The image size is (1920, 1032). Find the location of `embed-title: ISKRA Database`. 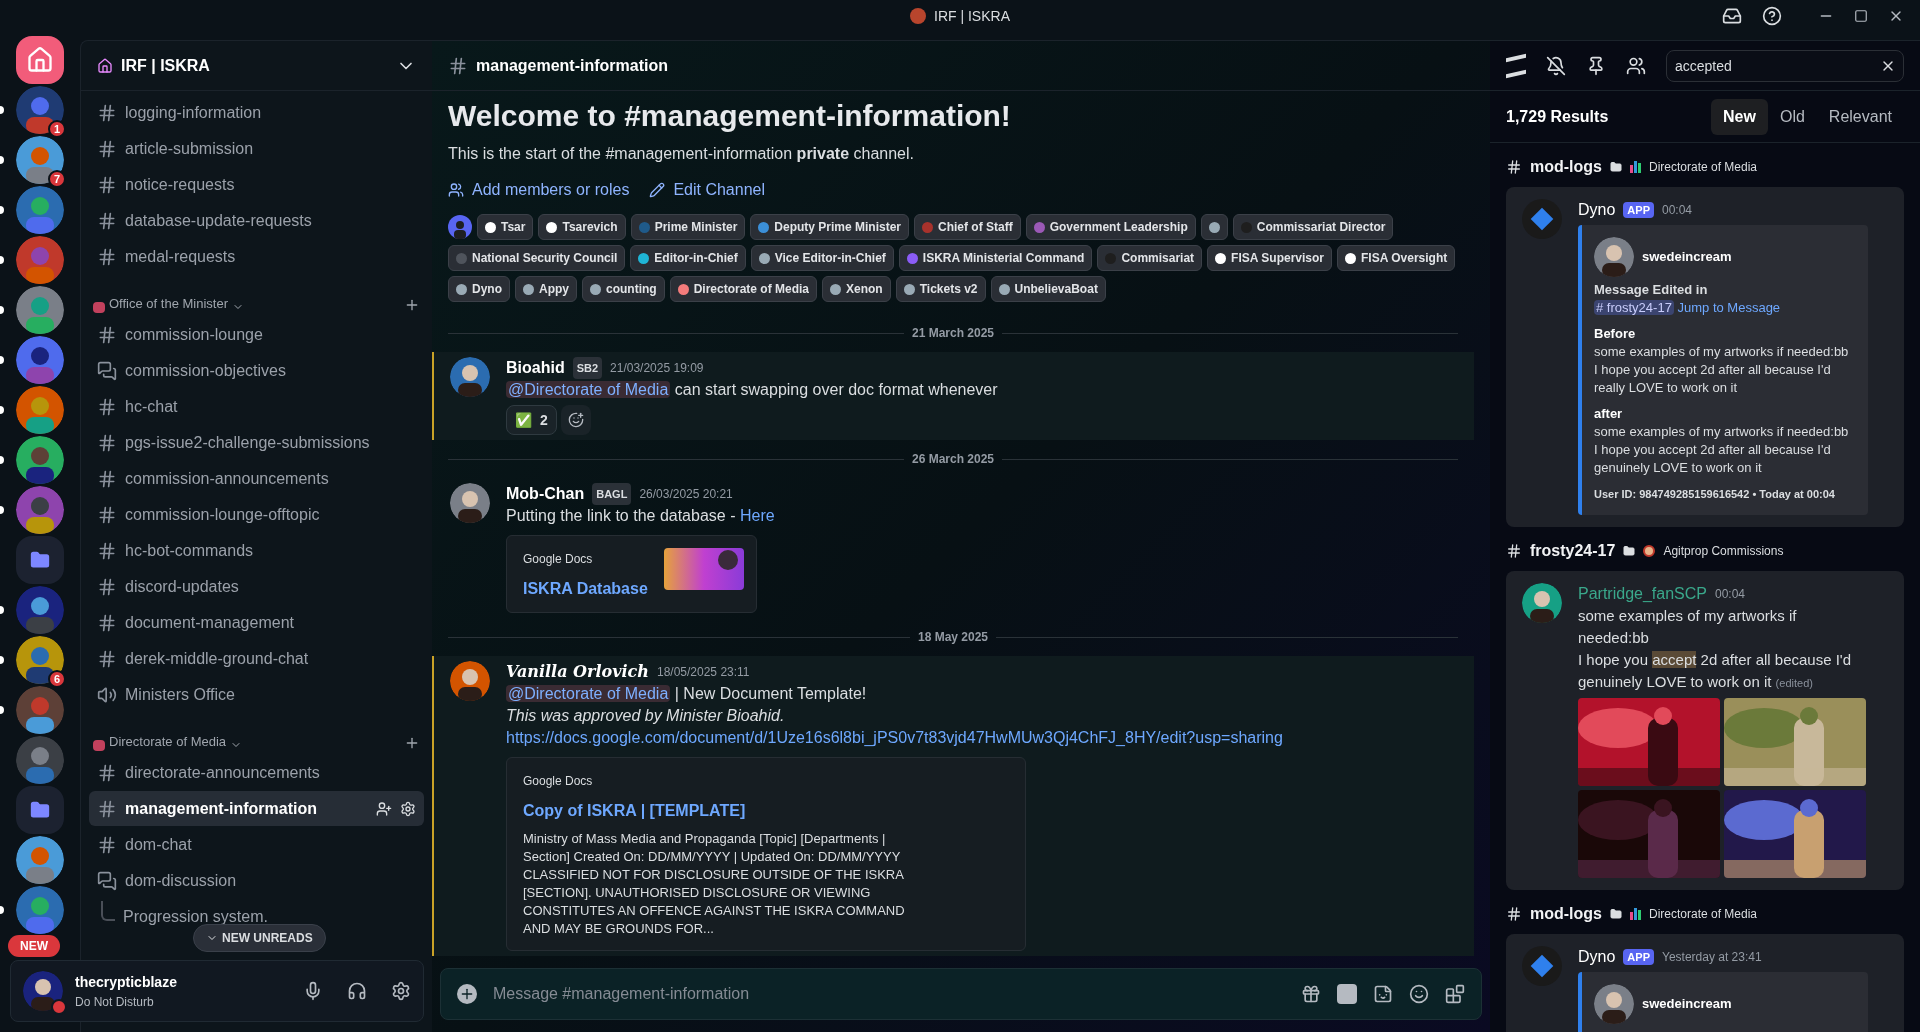

embed-title: ISKRA Database is located at coordinates (585, 589).